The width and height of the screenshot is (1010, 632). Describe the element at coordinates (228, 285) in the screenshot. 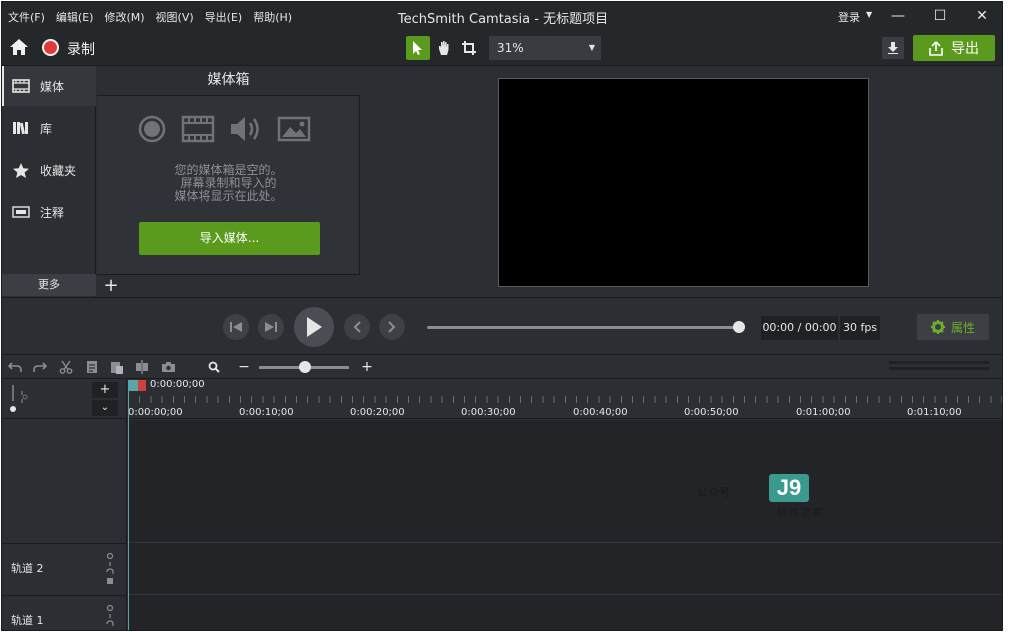

I see `bin-footer: +` at that location.